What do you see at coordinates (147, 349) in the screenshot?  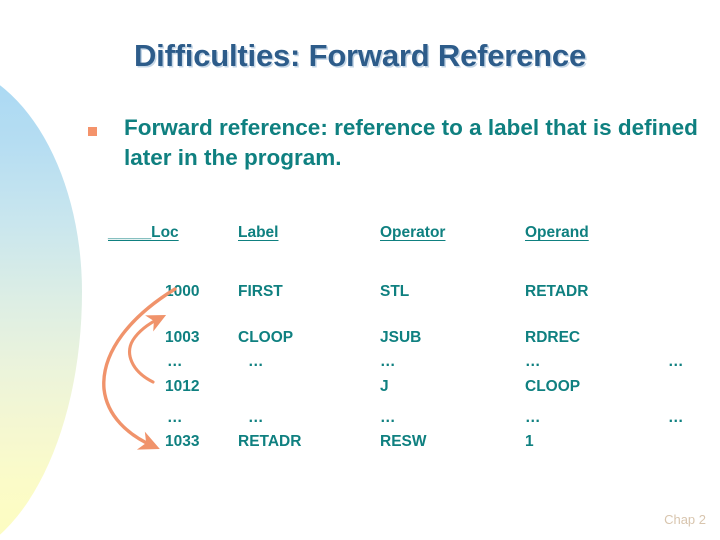 I see `arrow-back-reference` at bounding box center [147, 349].